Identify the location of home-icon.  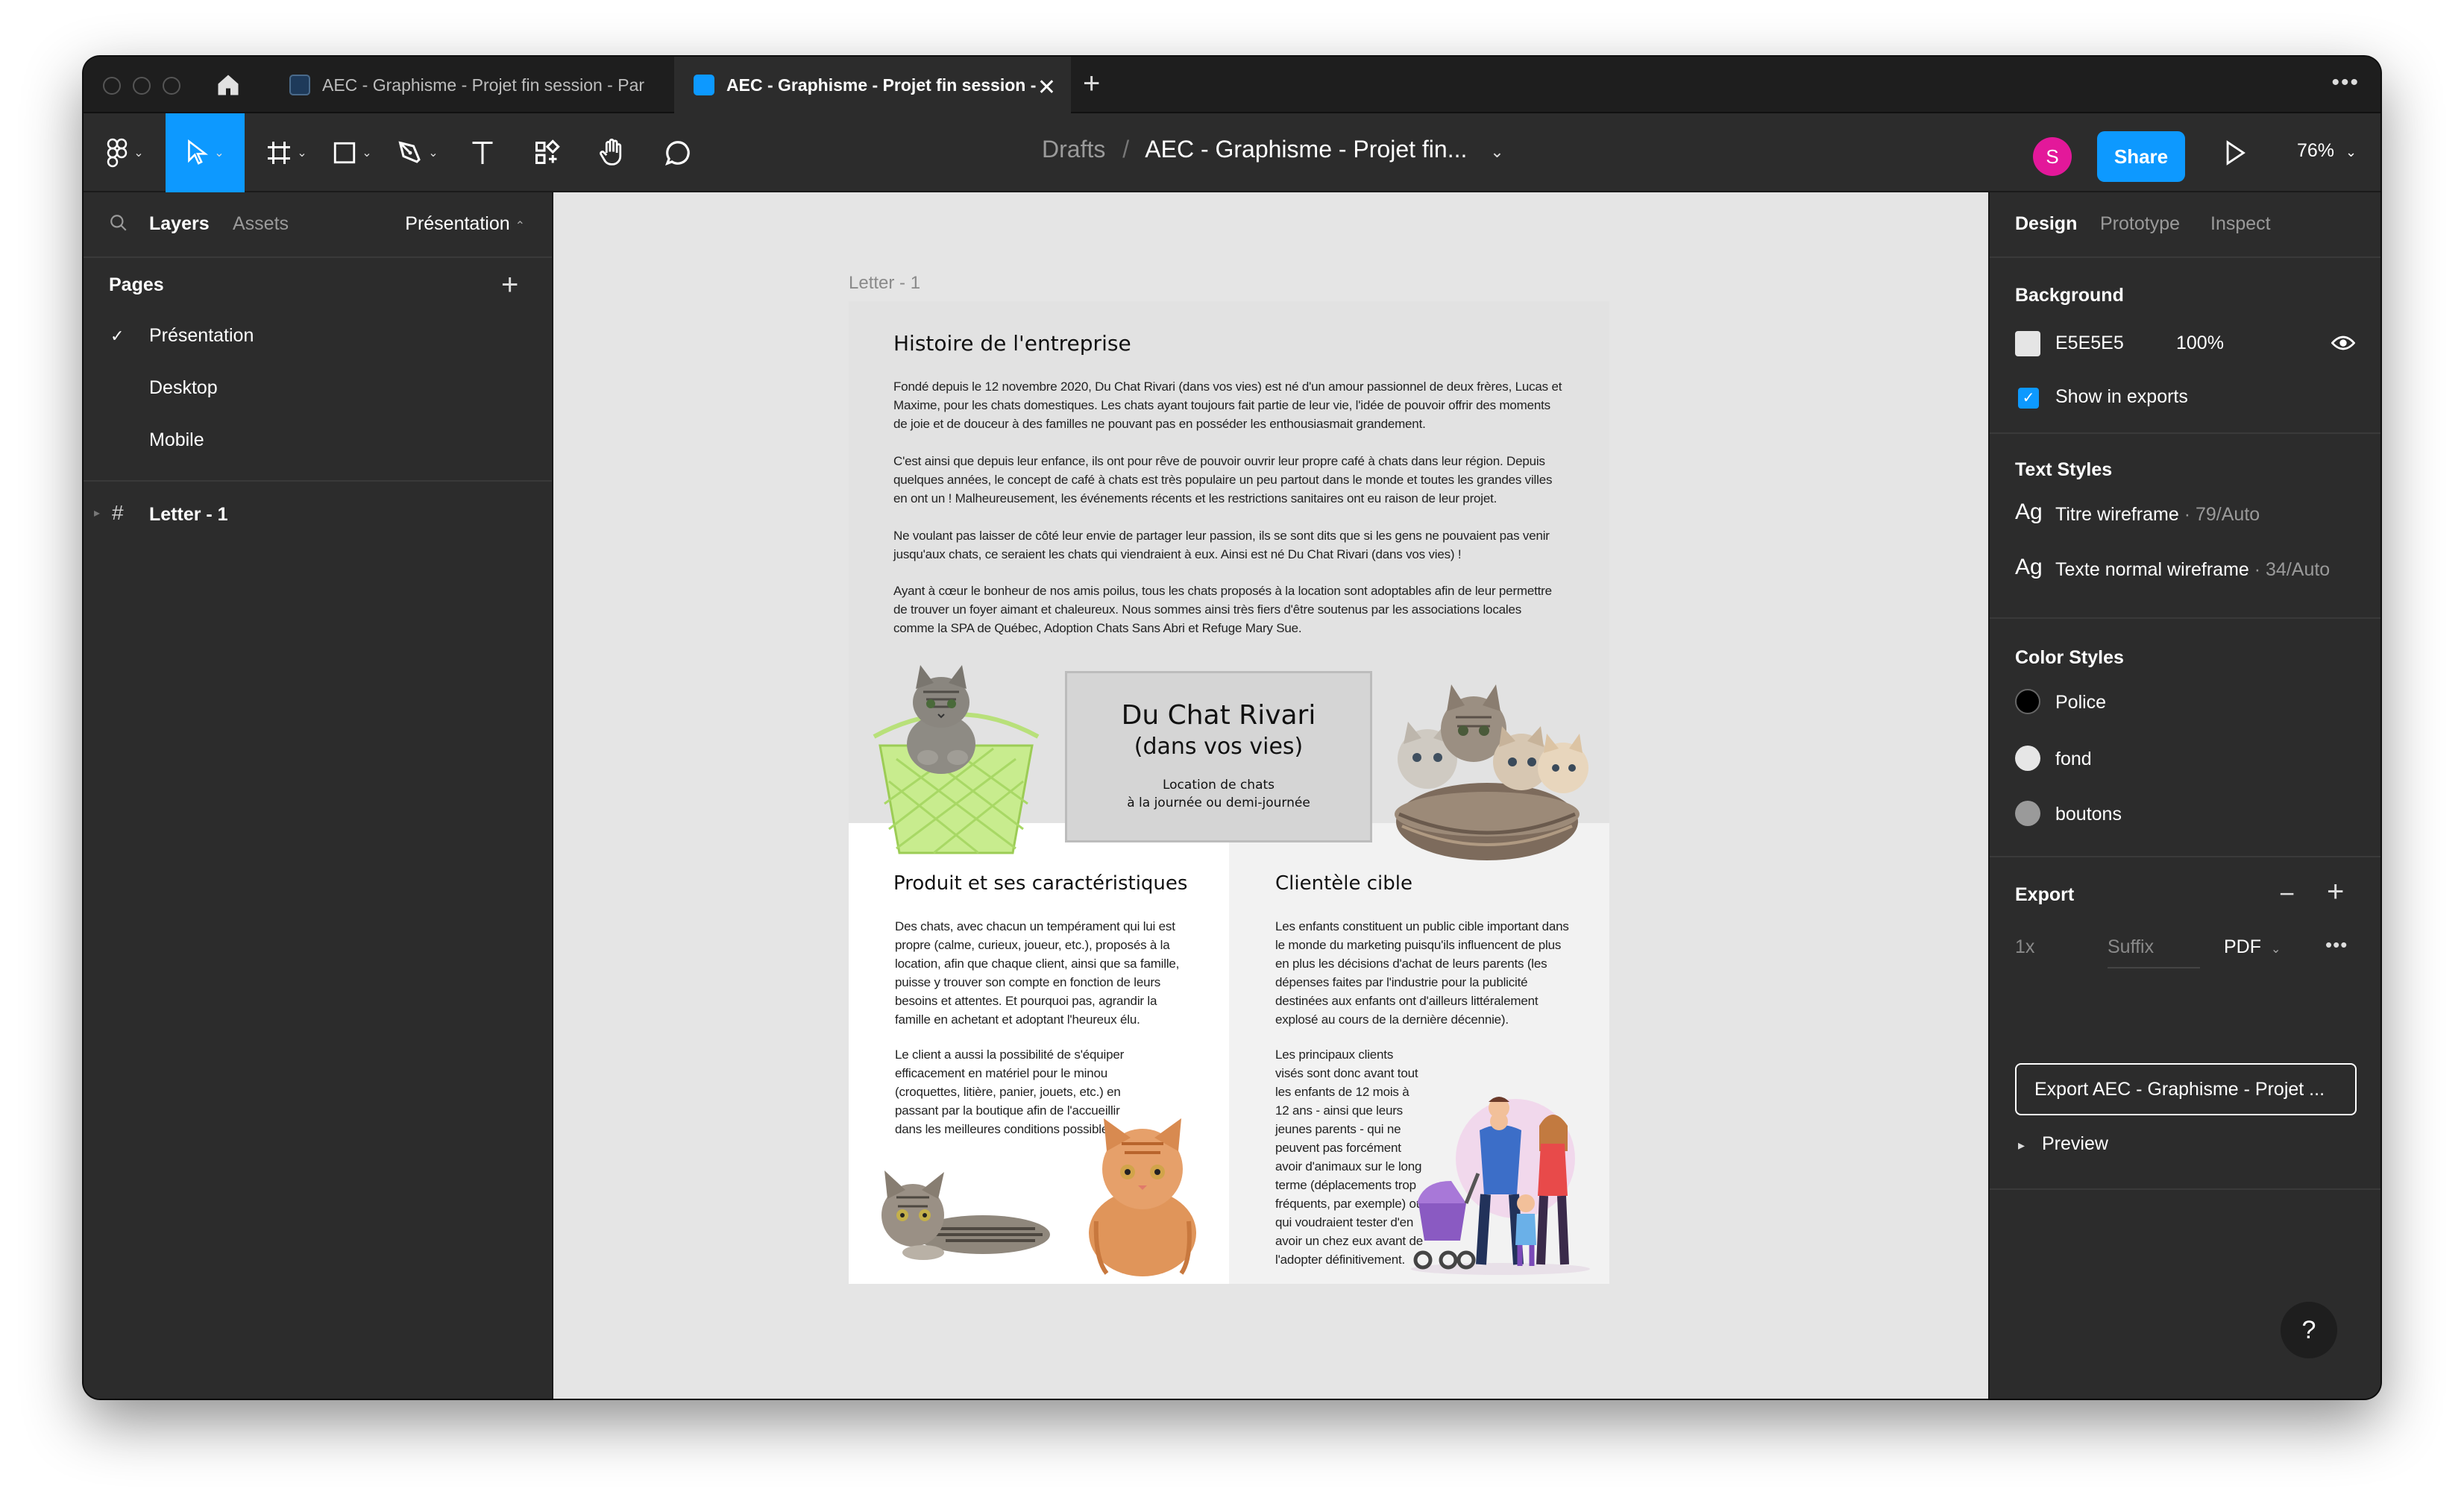
(228, 85).